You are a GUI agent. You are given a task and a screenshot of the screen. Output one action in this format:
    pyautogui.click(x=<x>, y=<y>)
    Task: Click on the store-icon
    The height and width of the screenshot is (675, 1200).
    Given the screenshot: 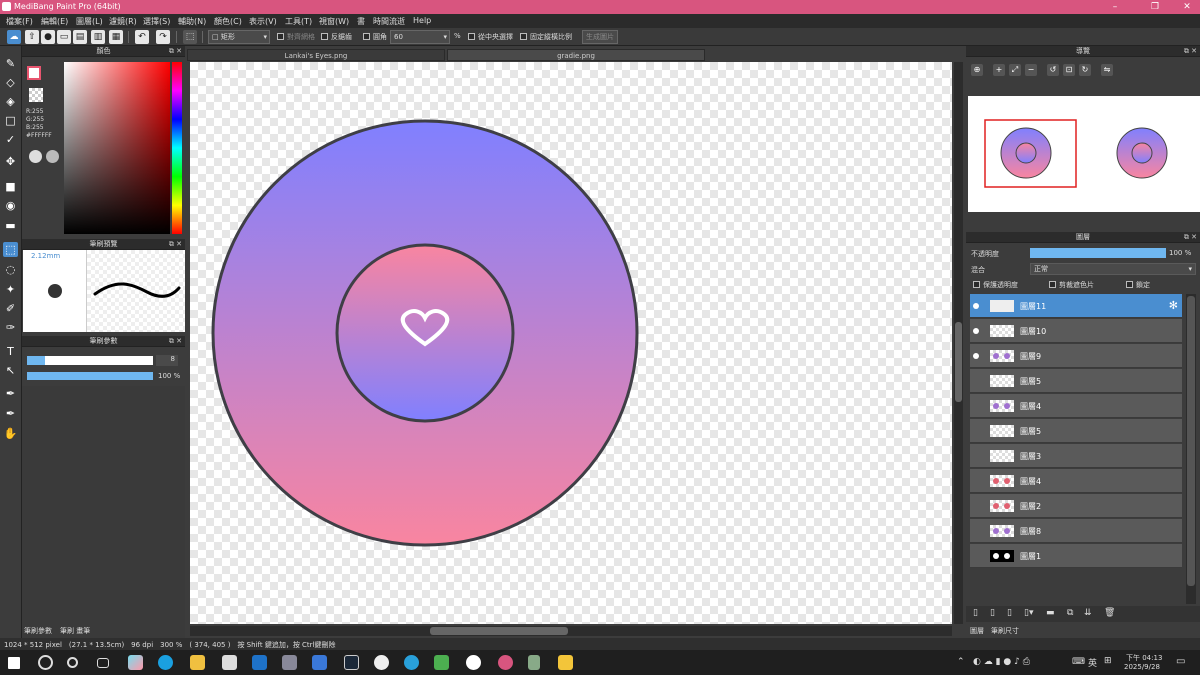 What is the action you would take?
    pyautogui.click(x=229, y=662)
    